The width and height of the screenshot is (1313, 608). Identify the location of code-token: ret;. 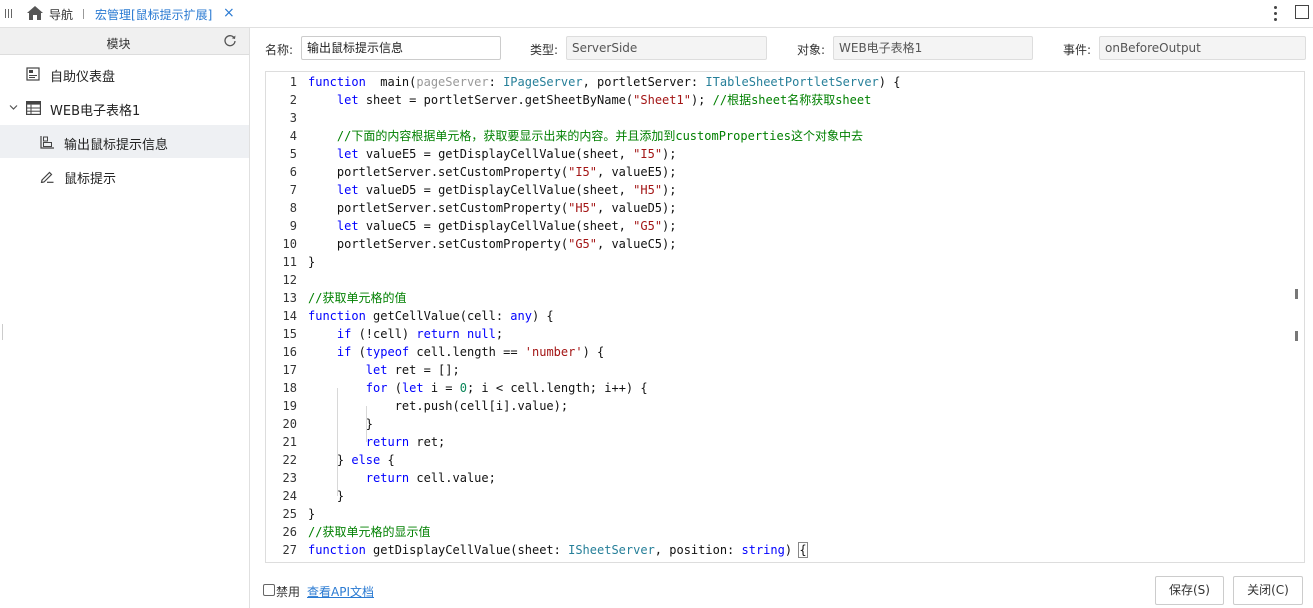
(427, 442).